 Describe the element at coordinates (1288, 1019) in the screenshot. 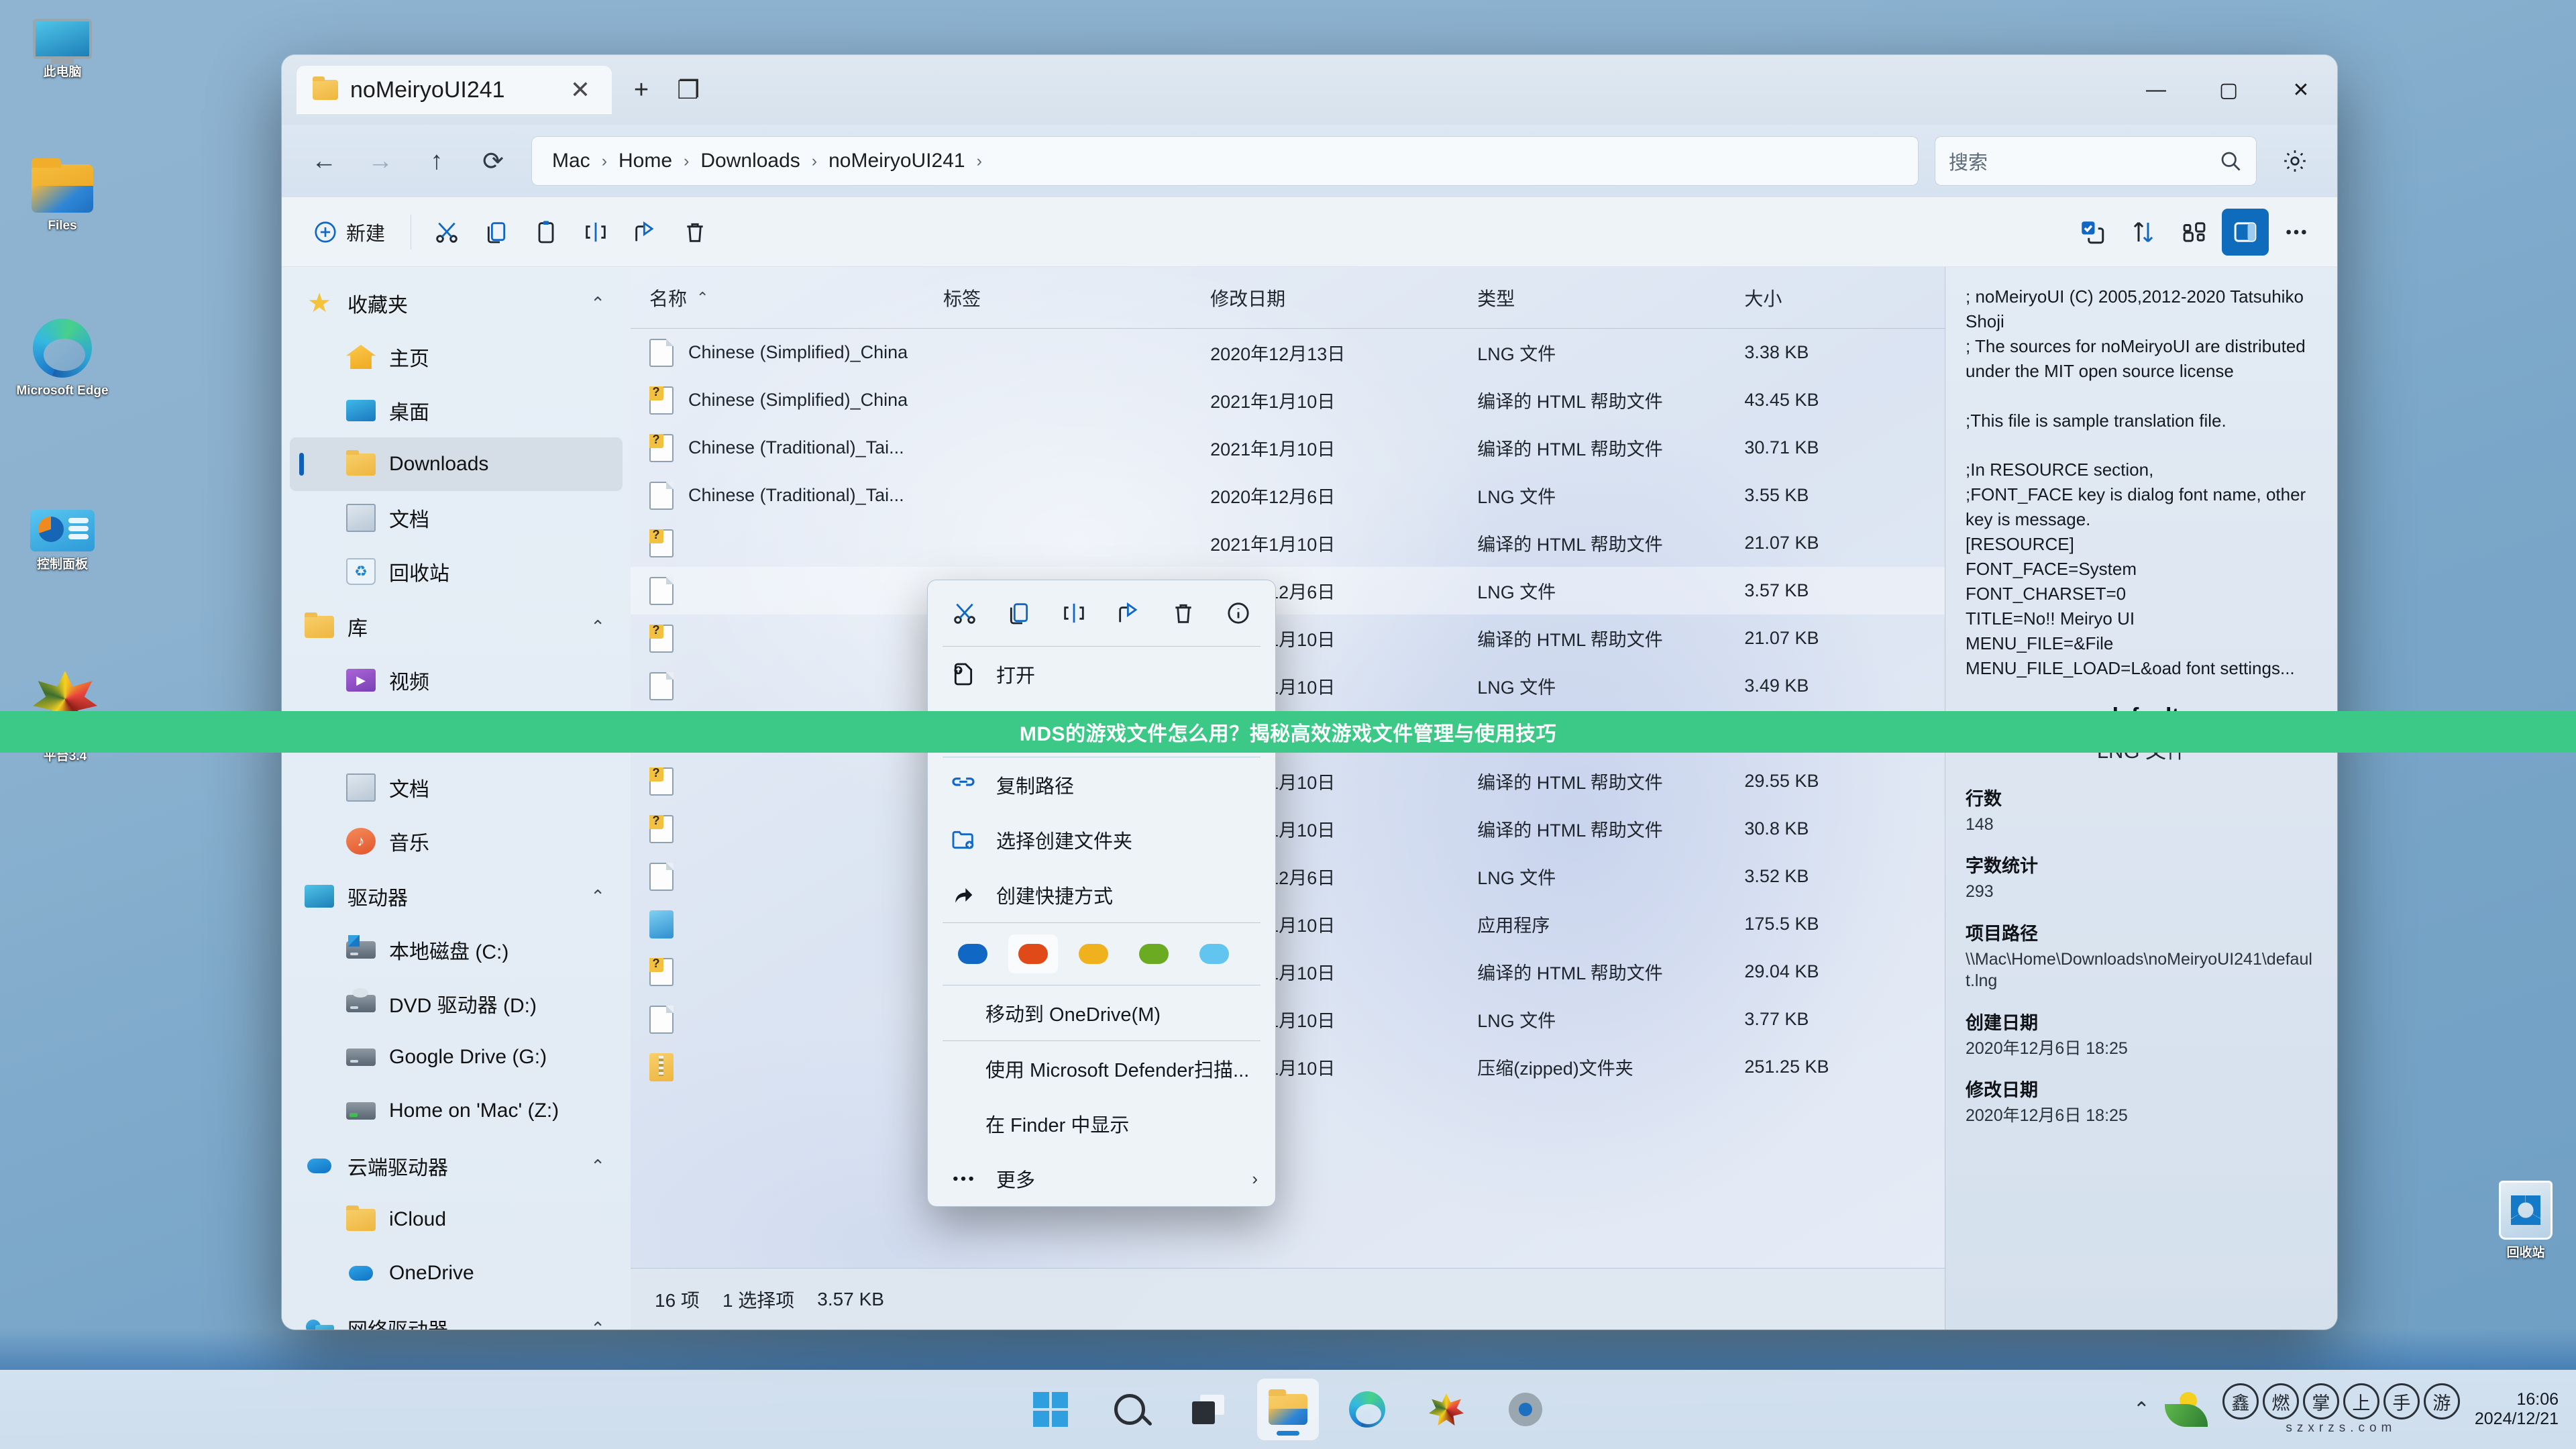

I see `table-row: 2021年1月10日LNG 文件3.77 KB` at that location.